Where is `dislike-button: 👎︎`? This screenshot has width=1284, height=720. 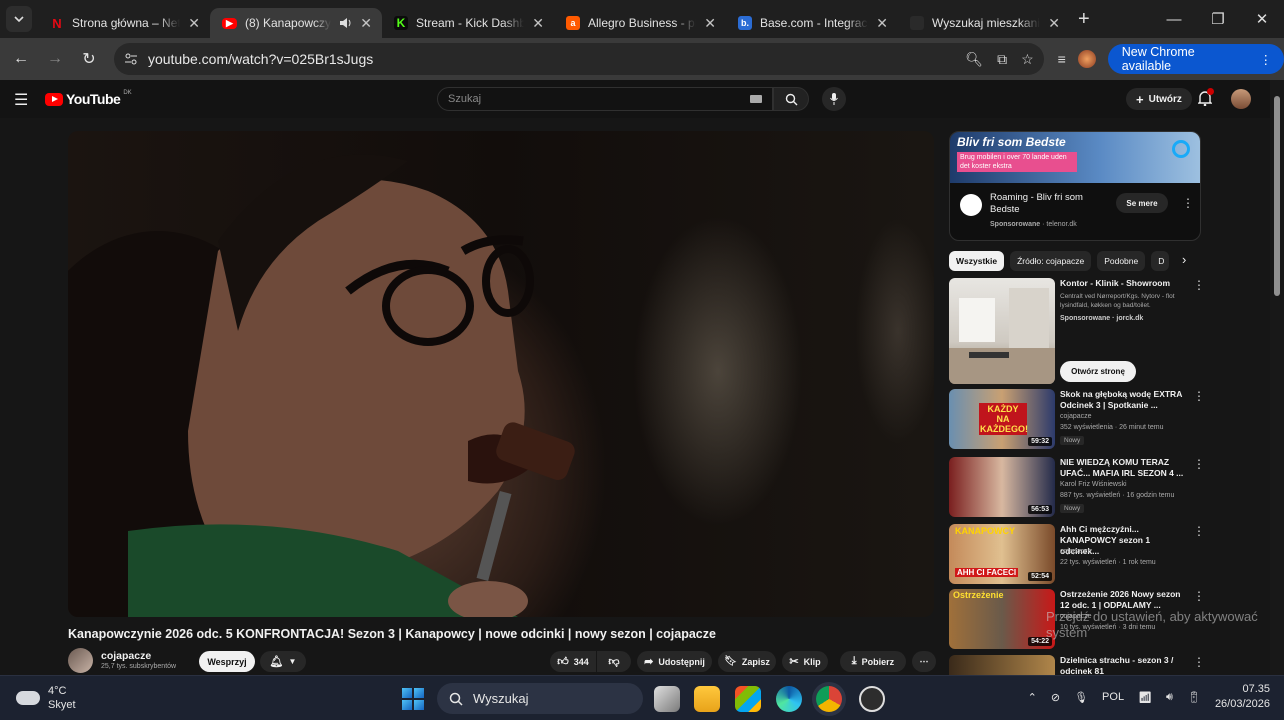
dislike-button: 👎︎ is located at coordinates (614, 661).